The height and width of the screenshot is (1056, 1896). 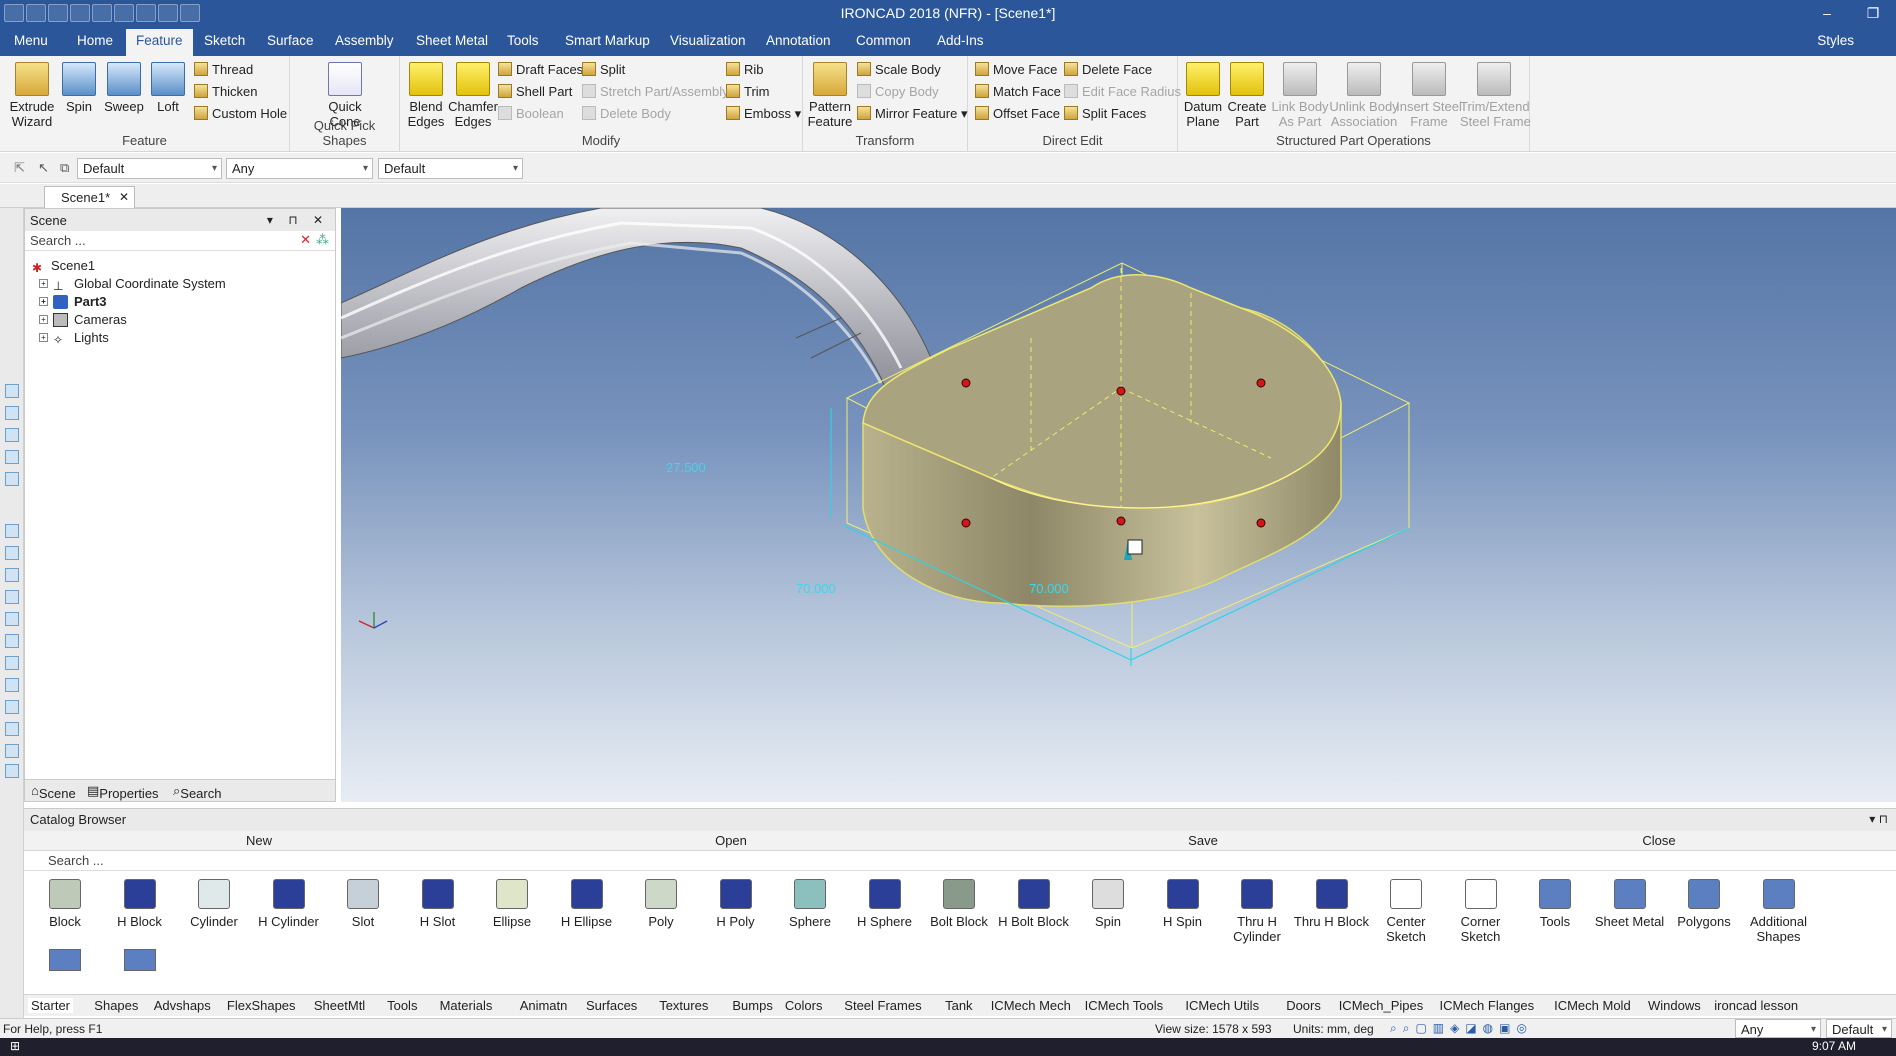 I want to click on tab-add-ins: Add-Ins, so click(x=960, y=40).